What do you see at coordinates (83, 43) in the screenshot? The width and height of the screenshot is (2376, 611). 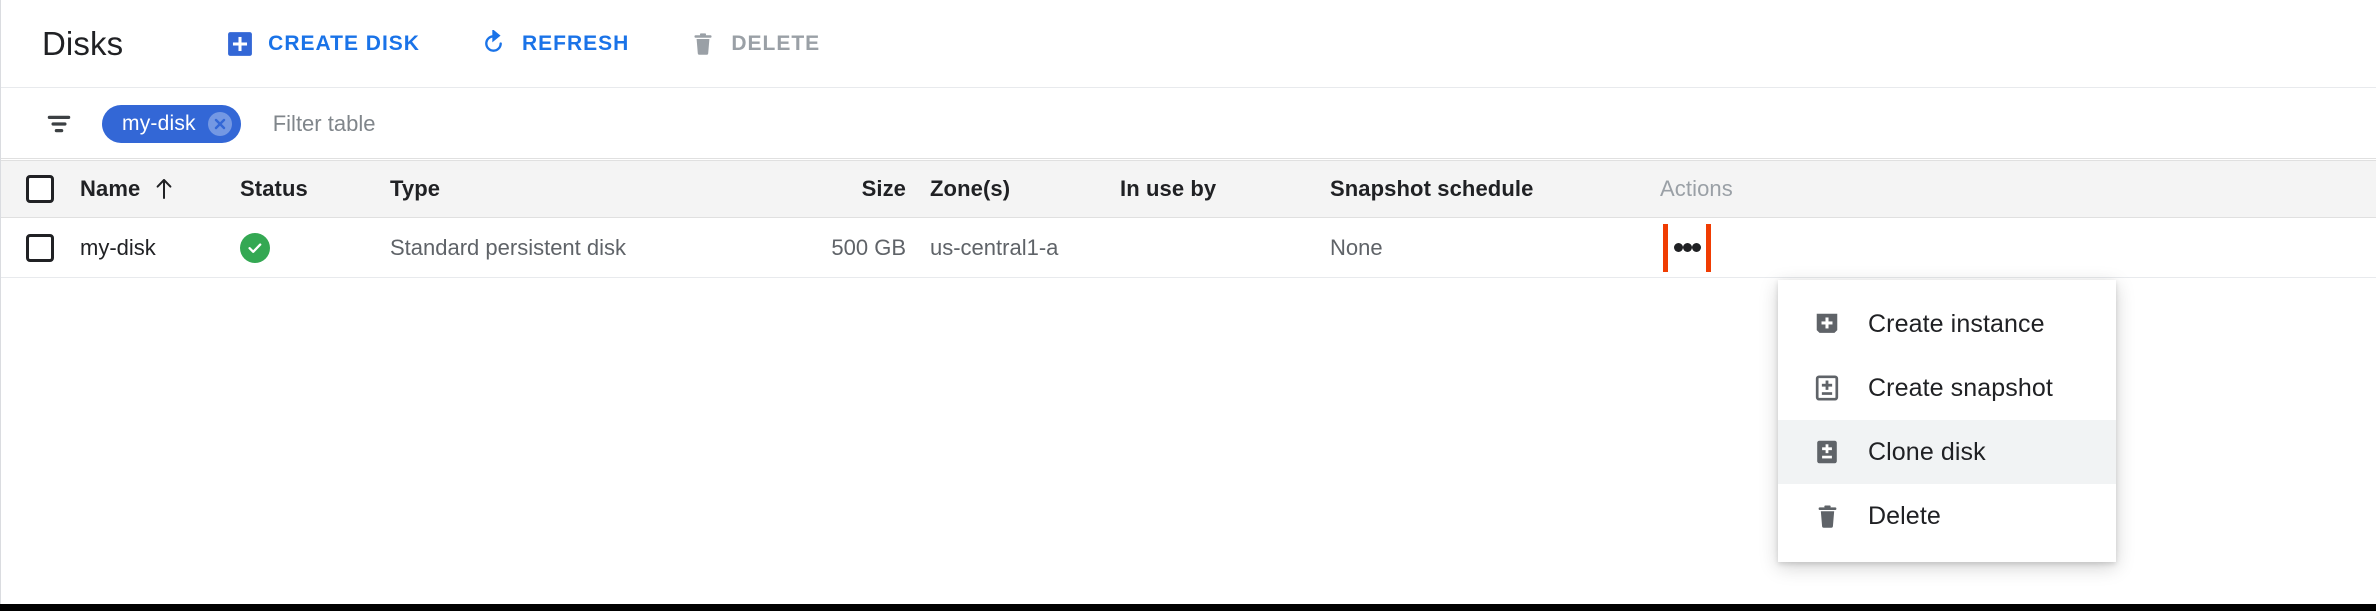 I see `page-title: Disks` at bounding box center [83, 43].